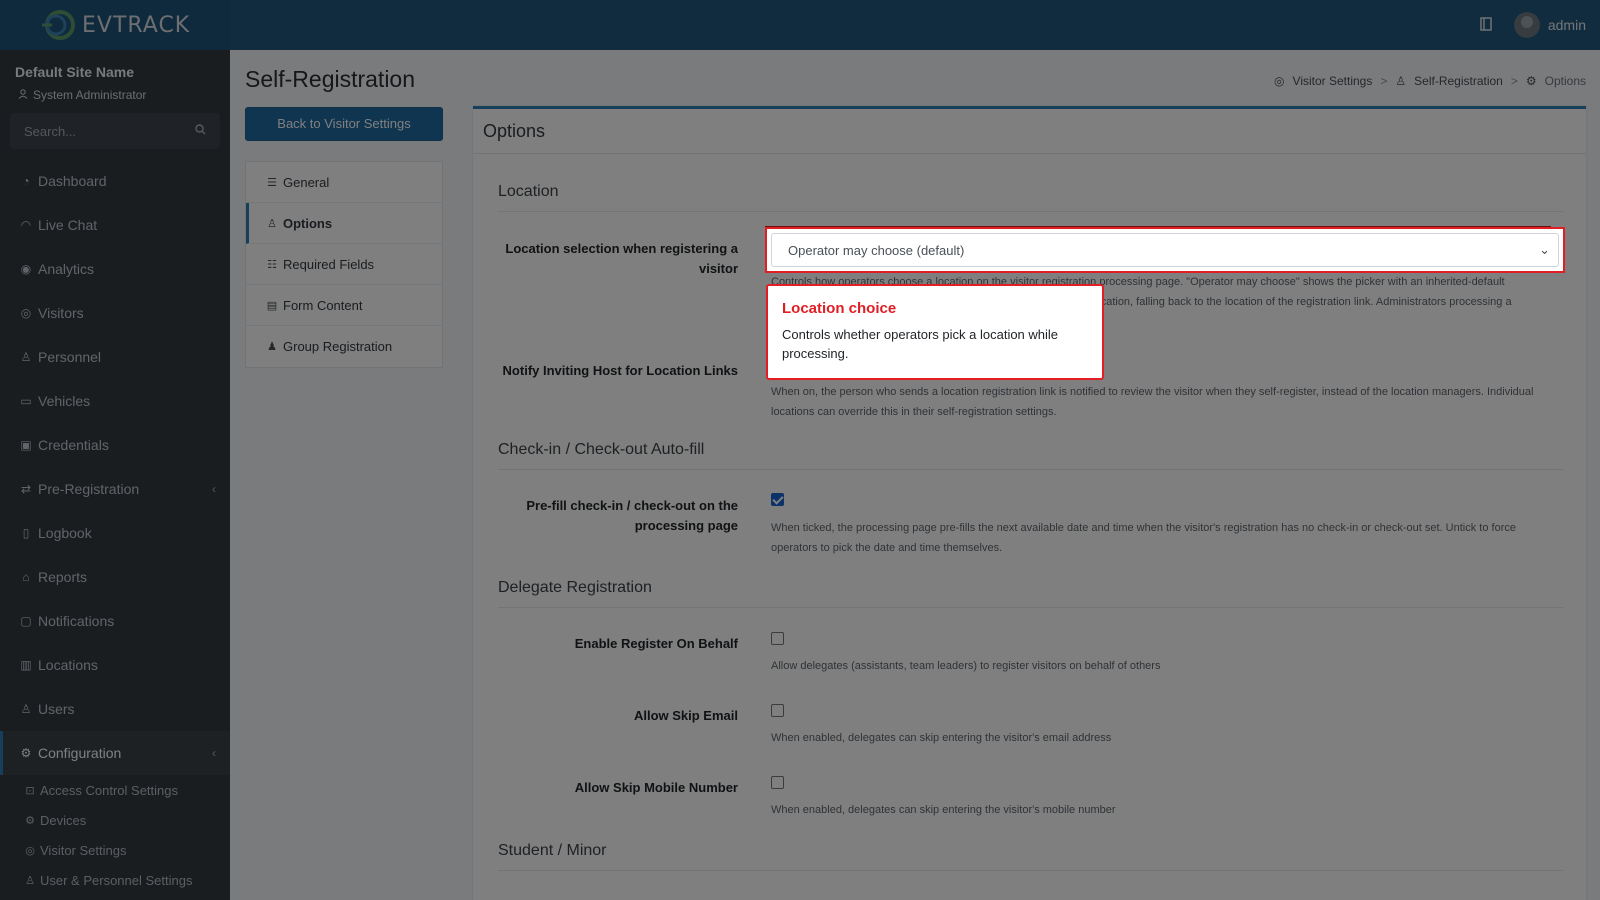 The height and width of the screenshot is (900, 1600). Describe the element at coordinates (839, 308) in the screenshot. I see `tooltip-title: Location choice` at that location.